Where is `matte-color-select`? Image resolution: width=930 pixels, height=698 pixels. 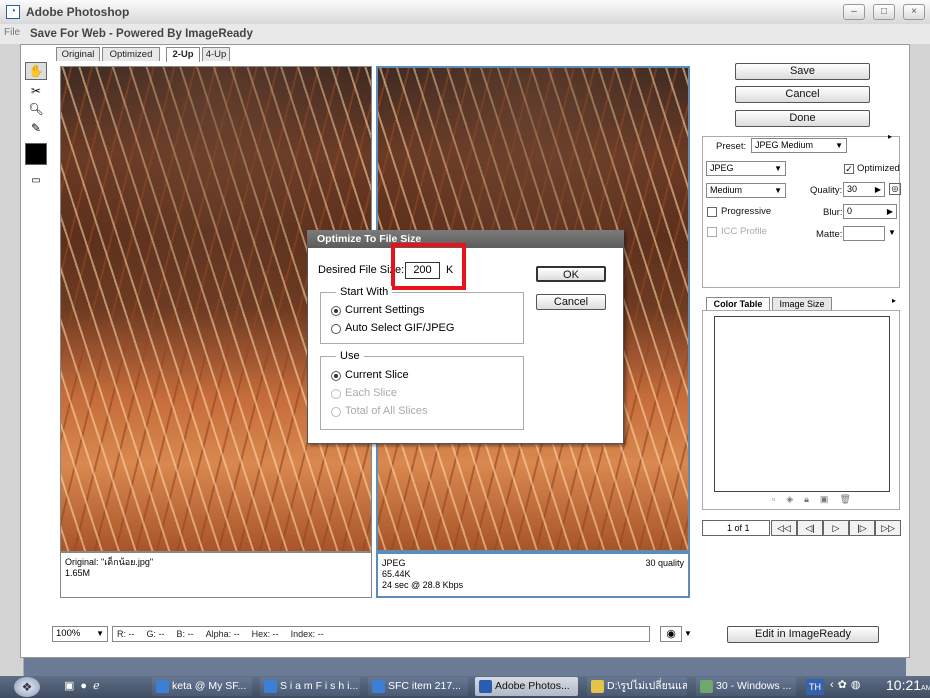 matte-color-select is located at coordinates (864, 233).